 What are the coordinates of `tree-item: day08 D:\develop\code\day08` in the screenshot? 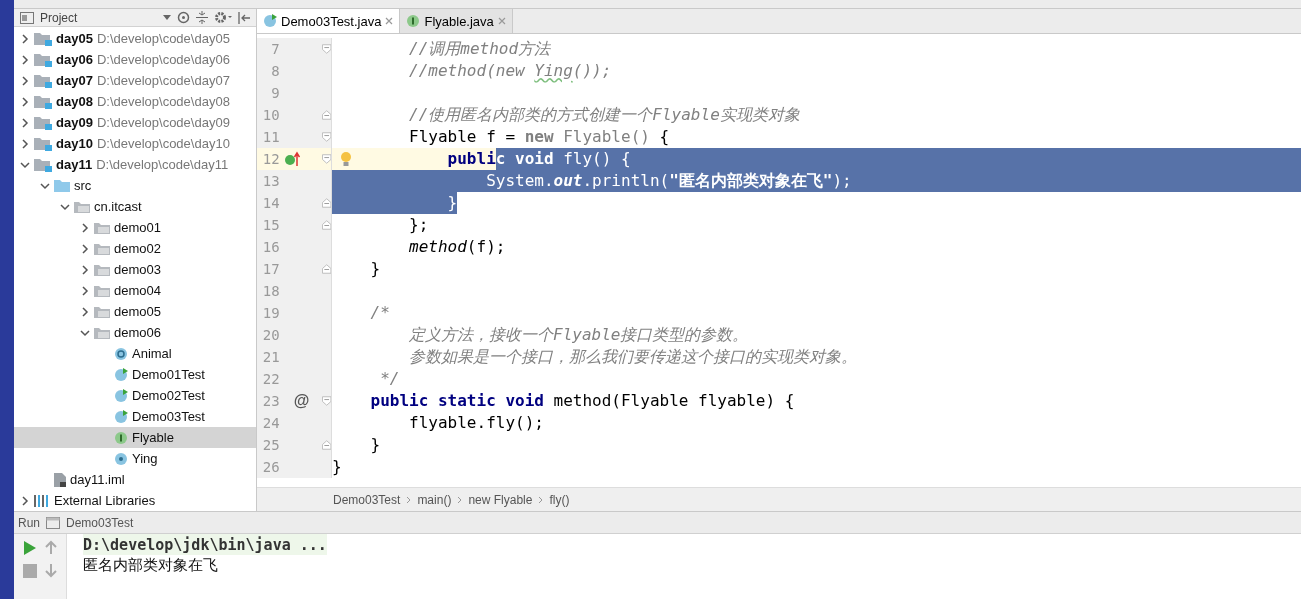 It's located at (135, 101).